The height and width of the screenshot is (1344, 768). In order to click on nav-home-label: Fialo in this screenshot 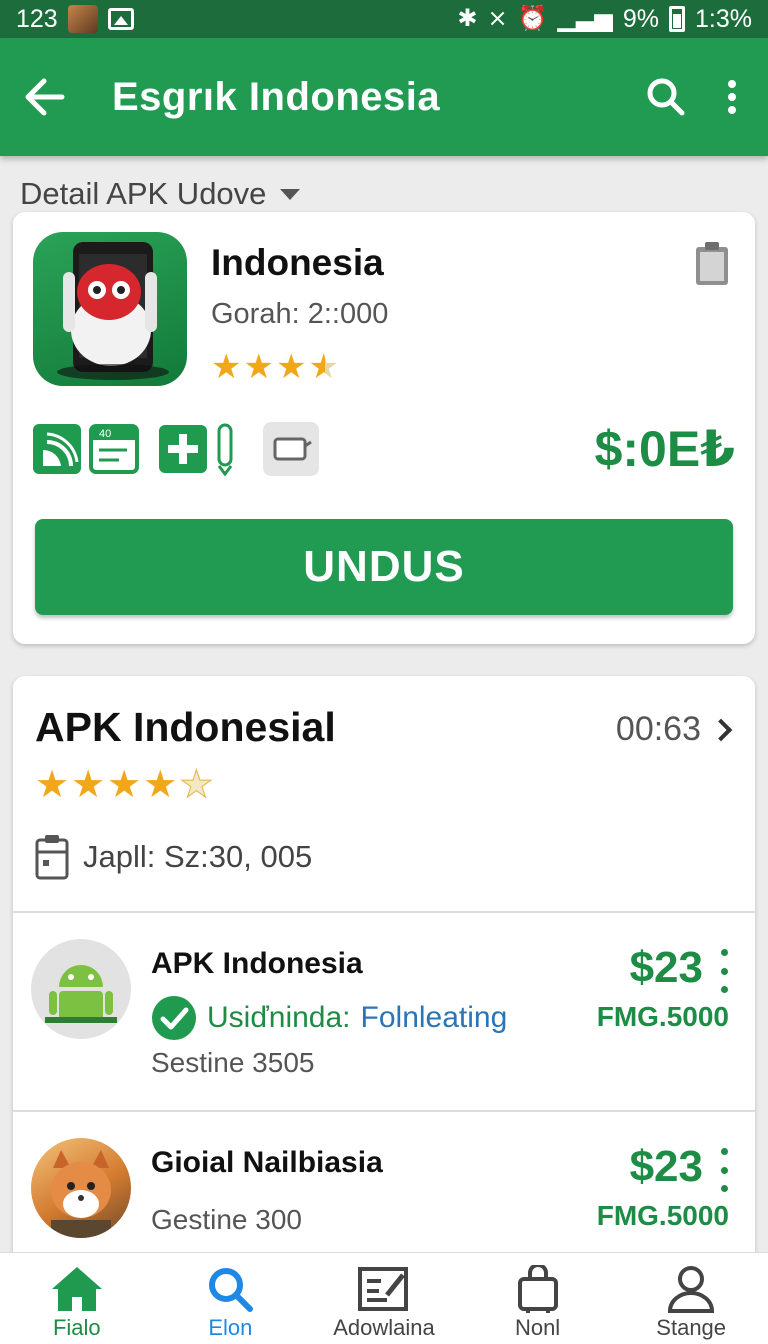, I will do `click(76, 1327)`.